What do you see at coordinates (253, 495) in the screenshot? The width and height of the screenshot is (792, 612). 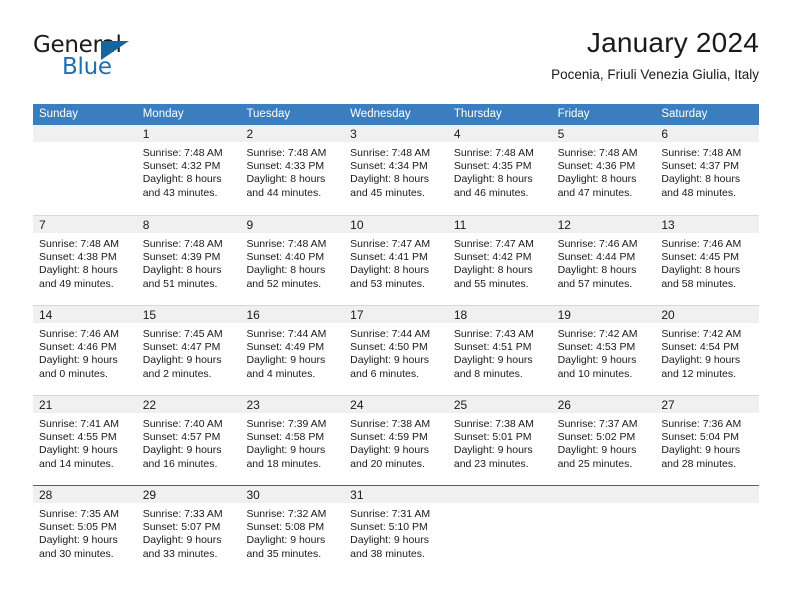 I see `day-number: 30` at bounding box center [253, 495].